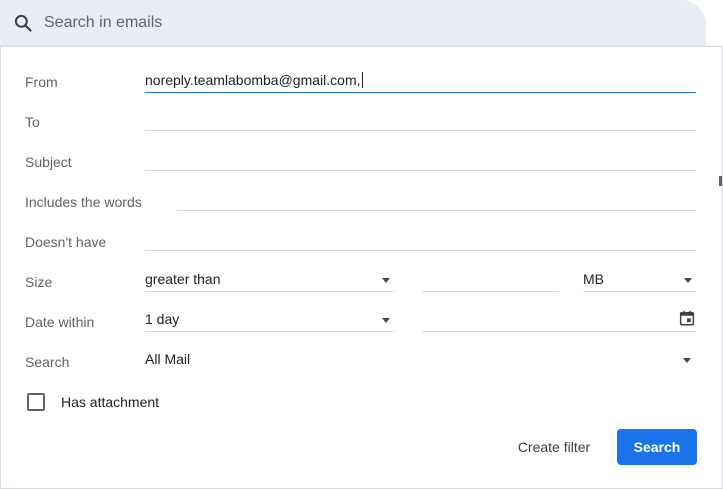 This screenshot has width=723, height=489. I want to click on date-field, so click(559, 320).